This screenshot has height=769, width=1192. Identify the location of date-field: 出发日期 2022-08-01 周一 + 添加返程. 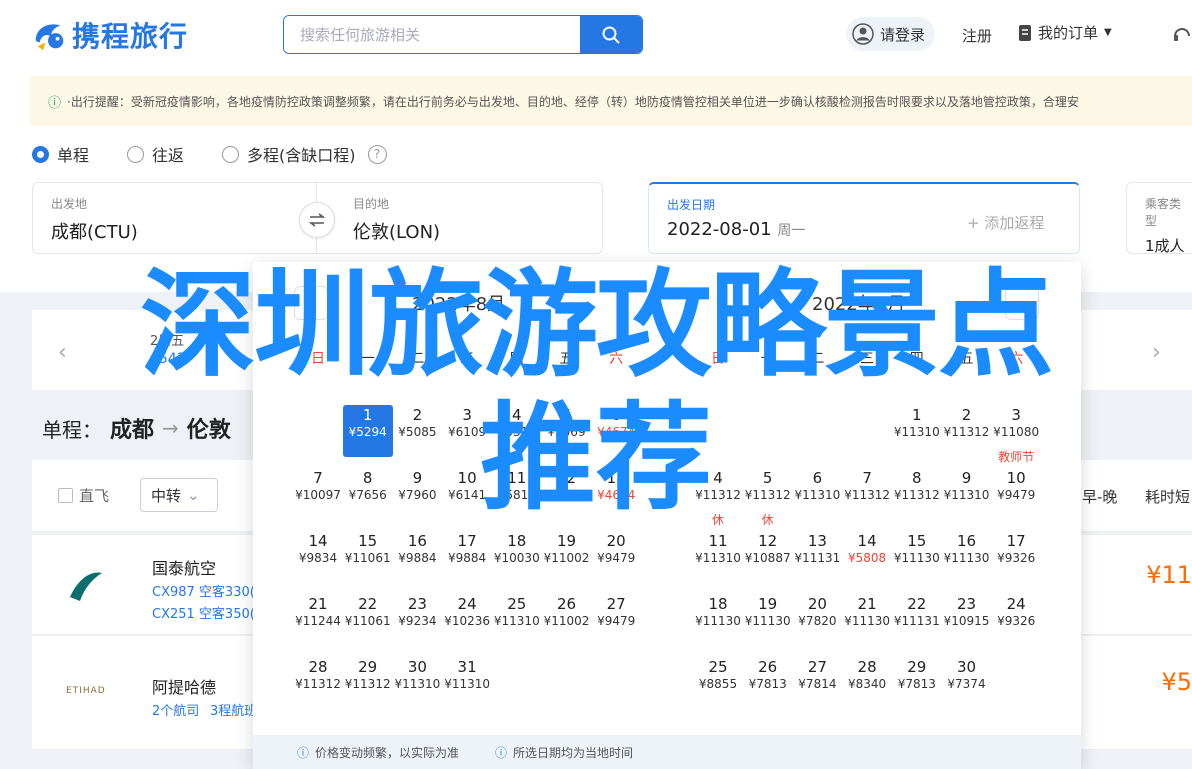
(864, 218).